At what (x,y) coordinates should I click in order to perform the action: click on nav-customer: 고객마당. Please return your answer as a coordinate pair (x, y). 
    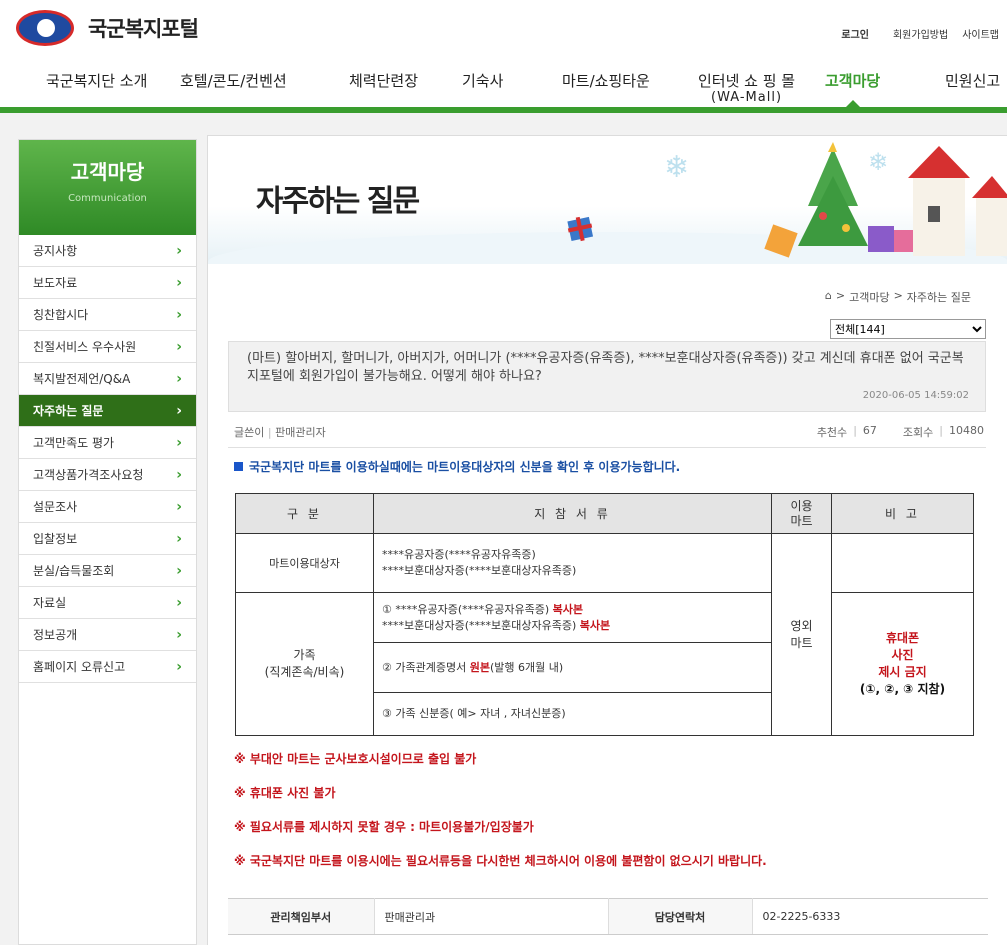
    Looking at the image, I should click on (852, 80).